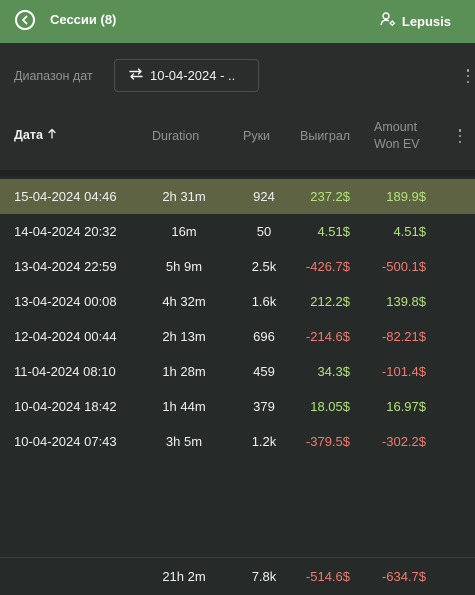 Image resolution: width=475 pixels, height=595 pixels. Describe the element at coordinates (409, 231) in the screenshot. I see `row-won-ev: 4.51$` at that location.